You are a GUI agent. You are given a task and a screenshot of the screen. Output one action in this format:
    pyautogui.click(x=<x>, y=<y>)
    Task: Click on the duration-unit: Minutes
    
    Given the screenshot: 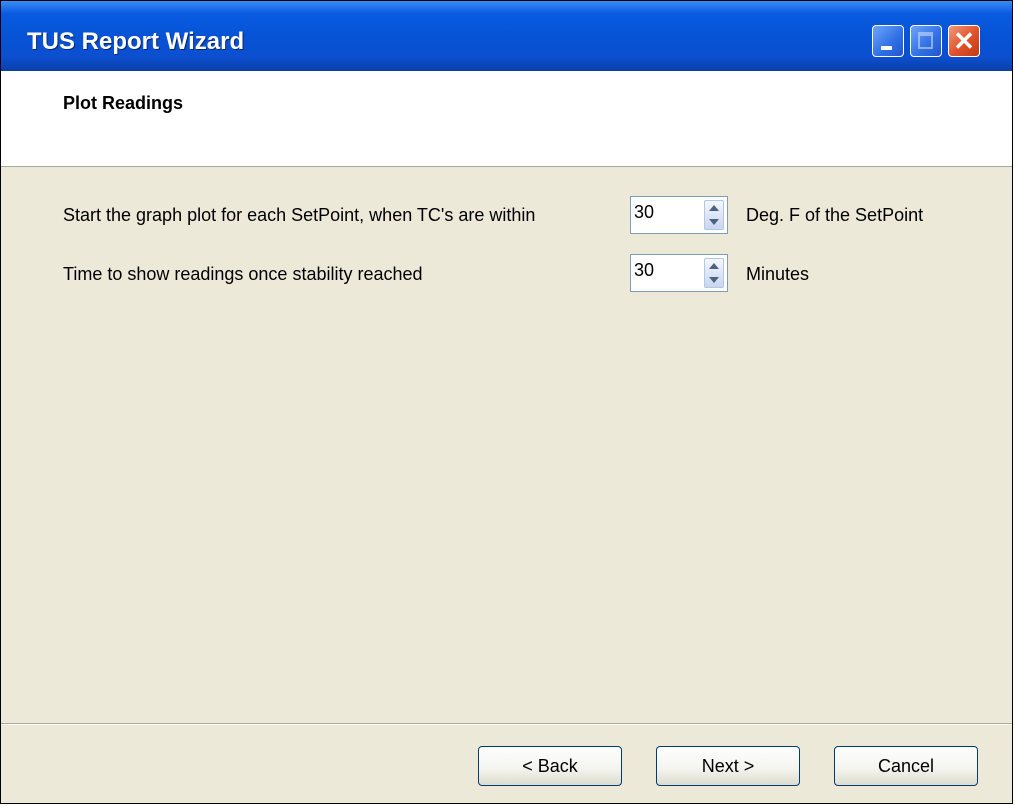 What is the action you would take?
    pyautogui.click(x=778, y=274)
    